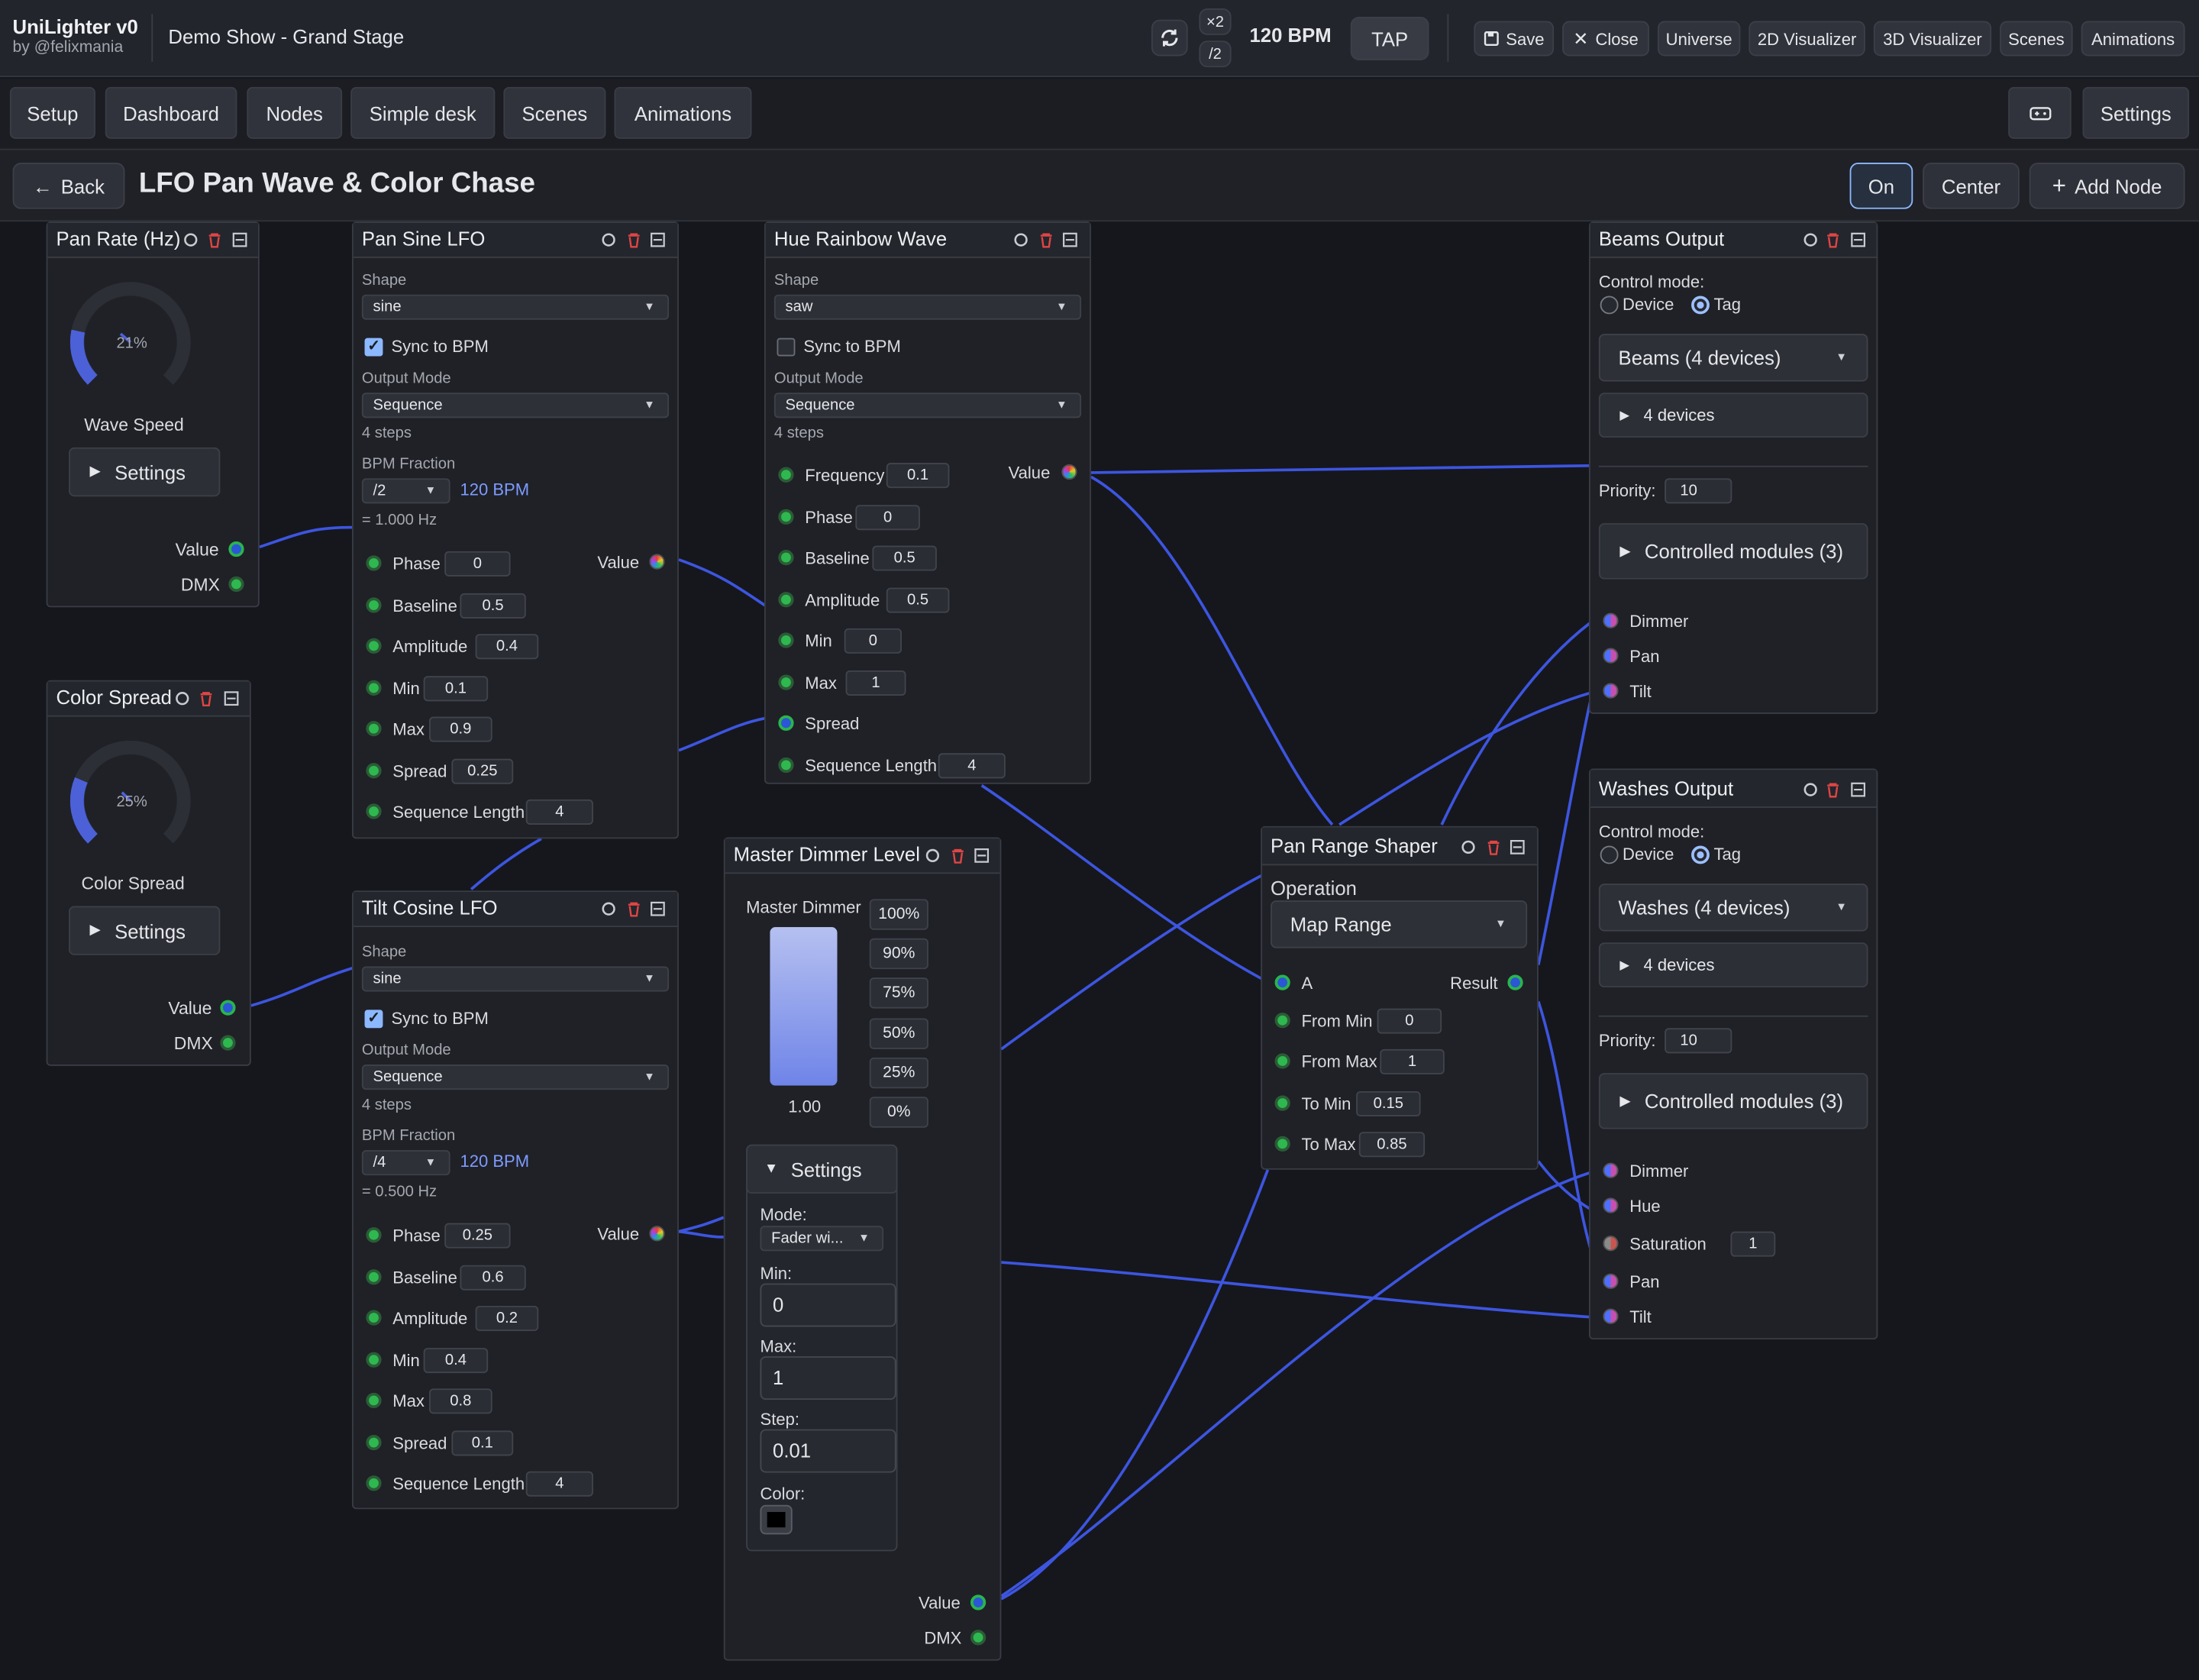 The width and height of the screenshot is (2199, 1680). Describe the element at coordinates (1733, 908) in the screenshot. I see `group-select: Washes (4 devices)` at that location.